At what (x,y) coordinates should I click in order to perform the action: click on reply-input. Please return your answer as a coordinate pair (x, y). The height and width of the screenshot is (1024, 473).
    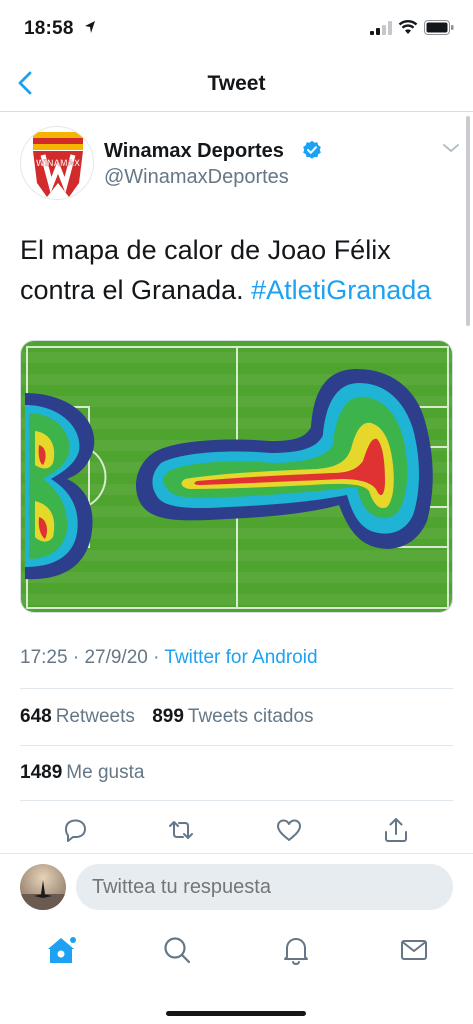
    Looking at the image, I should click on (264, 887).